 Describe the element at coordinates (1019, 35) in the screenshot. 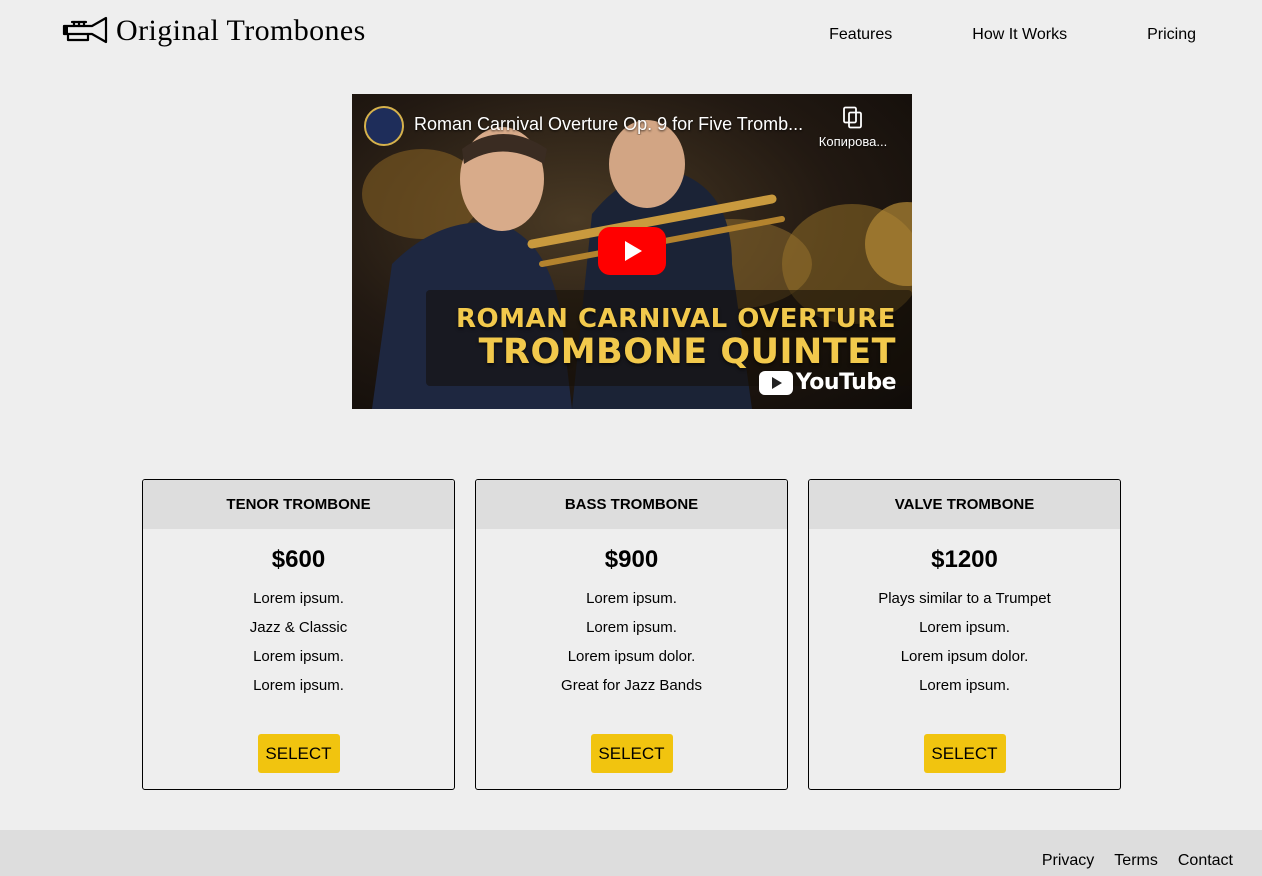

I see `nav-link-how-it-works: How It Works` at that location.